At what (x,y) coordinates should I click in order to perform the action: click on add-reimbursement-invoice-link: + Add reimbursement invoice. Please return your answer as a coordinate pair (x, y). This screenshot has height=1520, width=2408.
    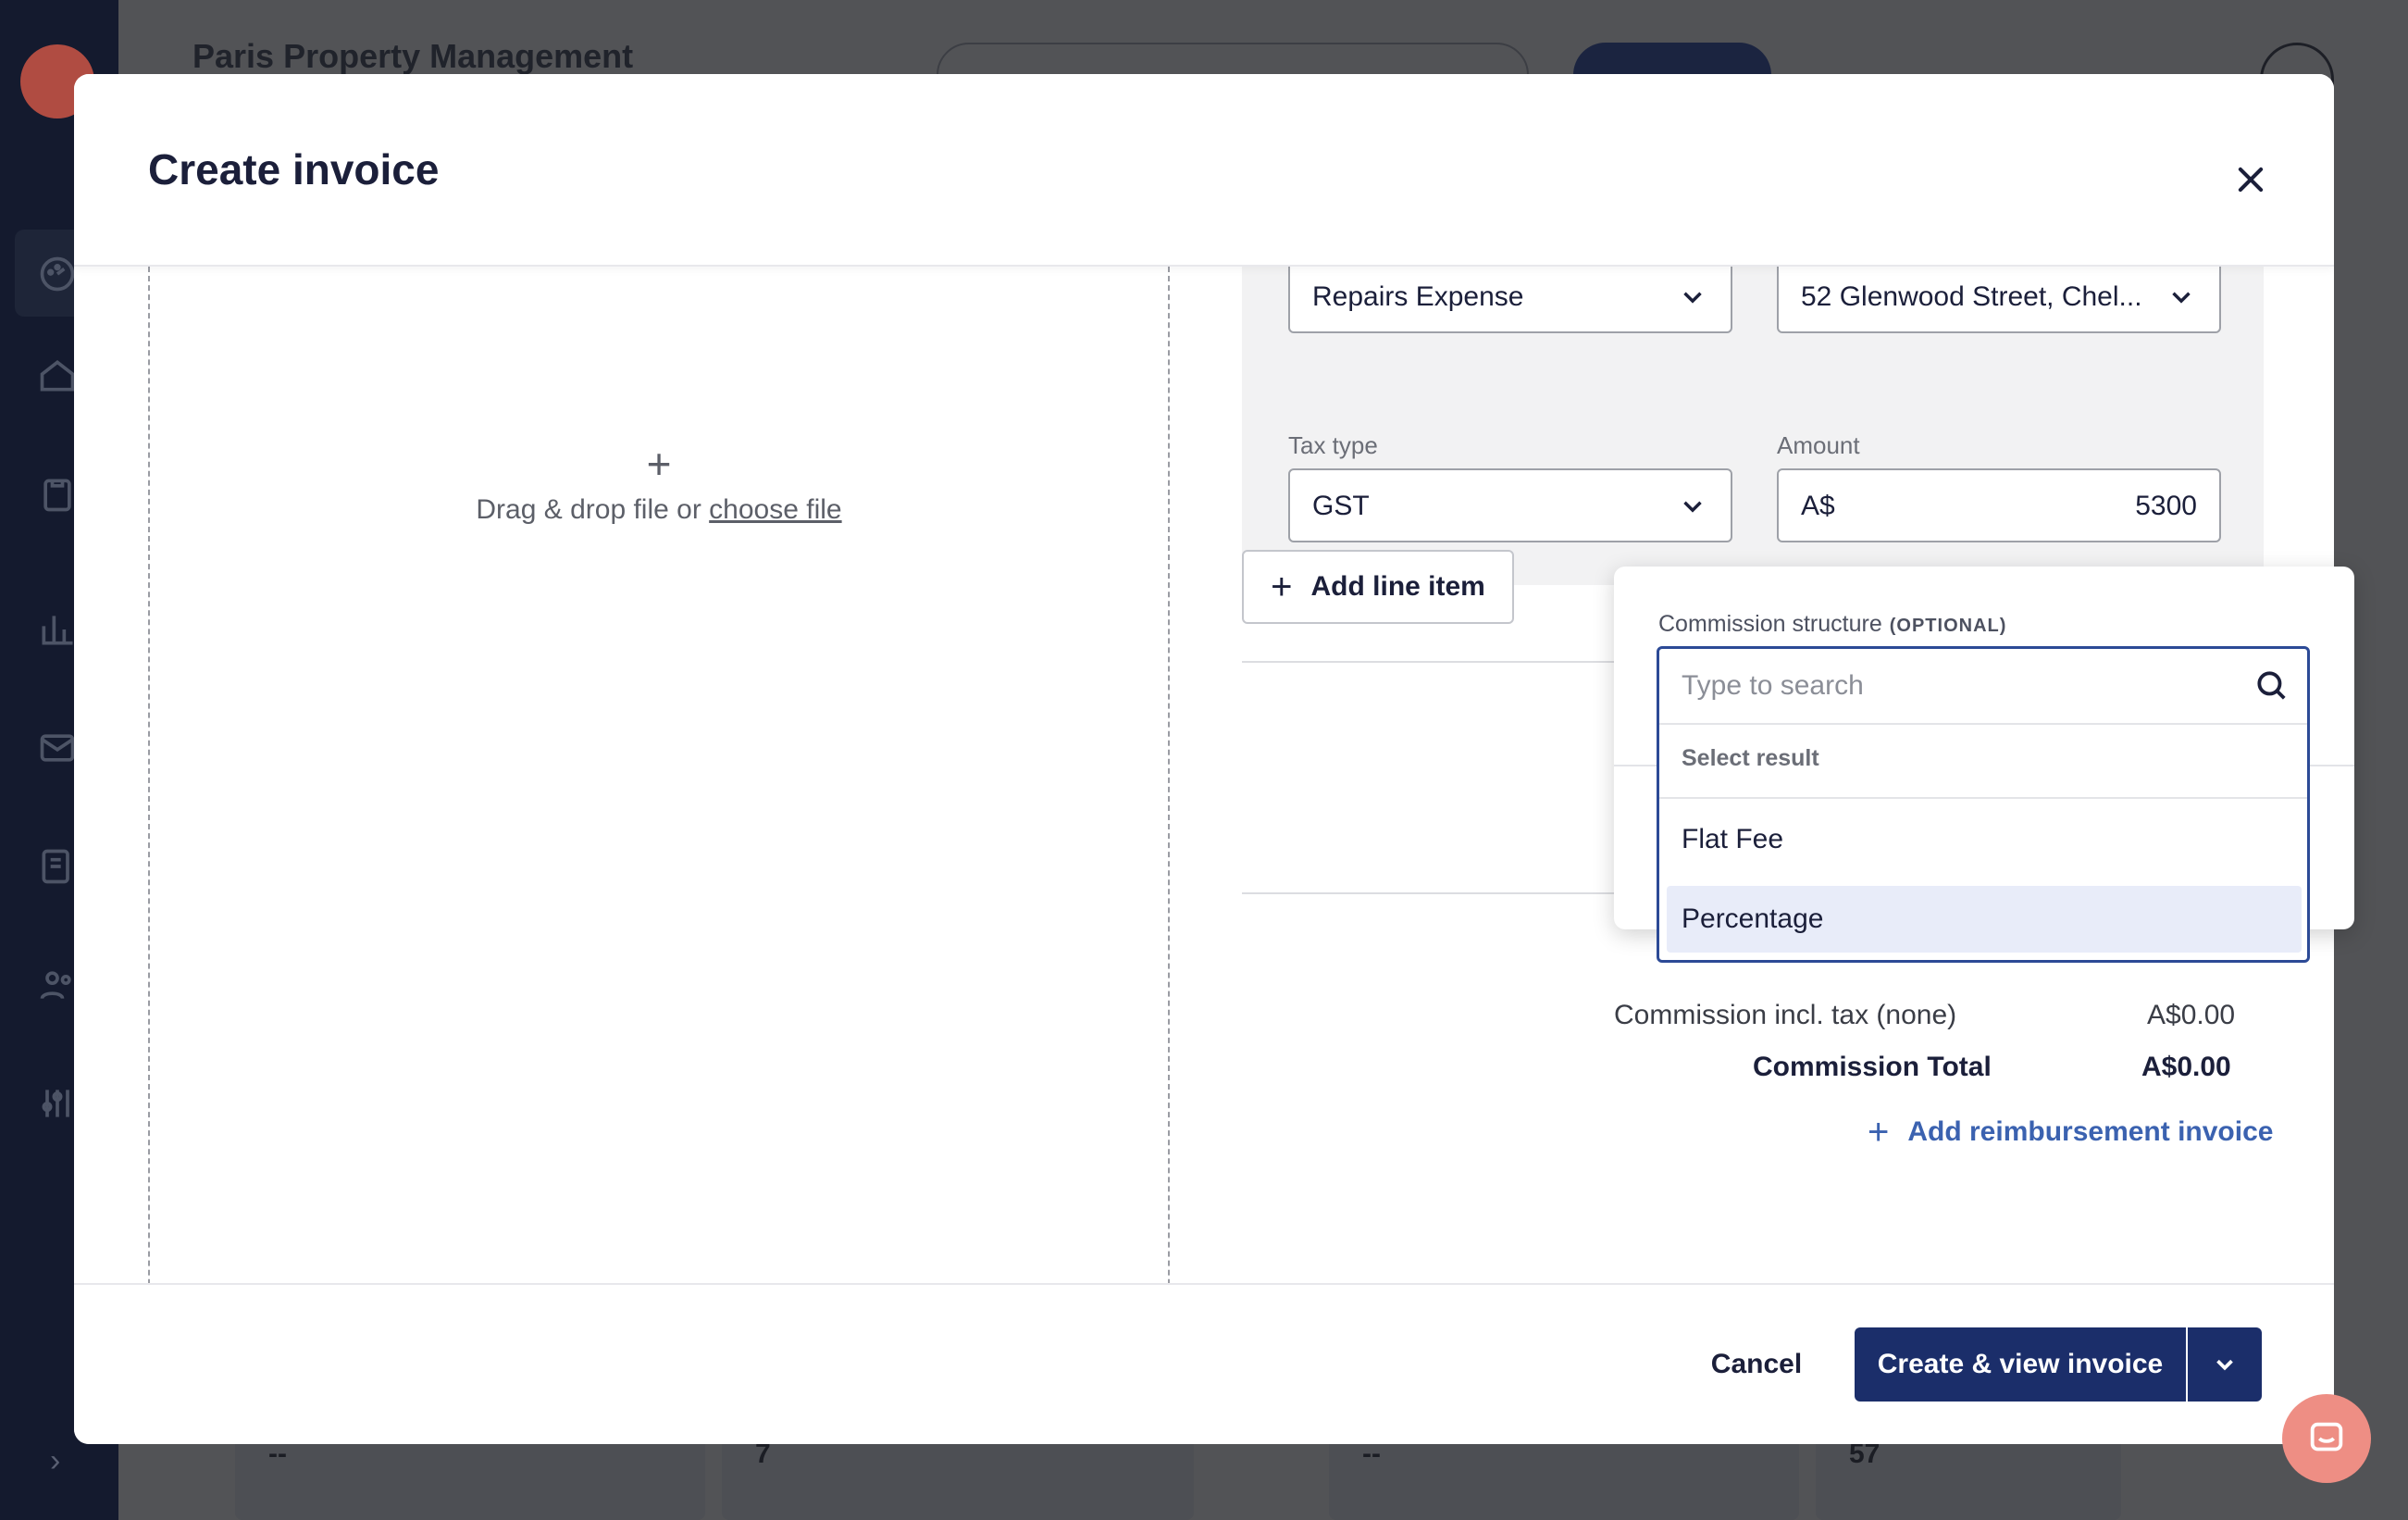
    Looking at the image, I should click on (2071, 1132).